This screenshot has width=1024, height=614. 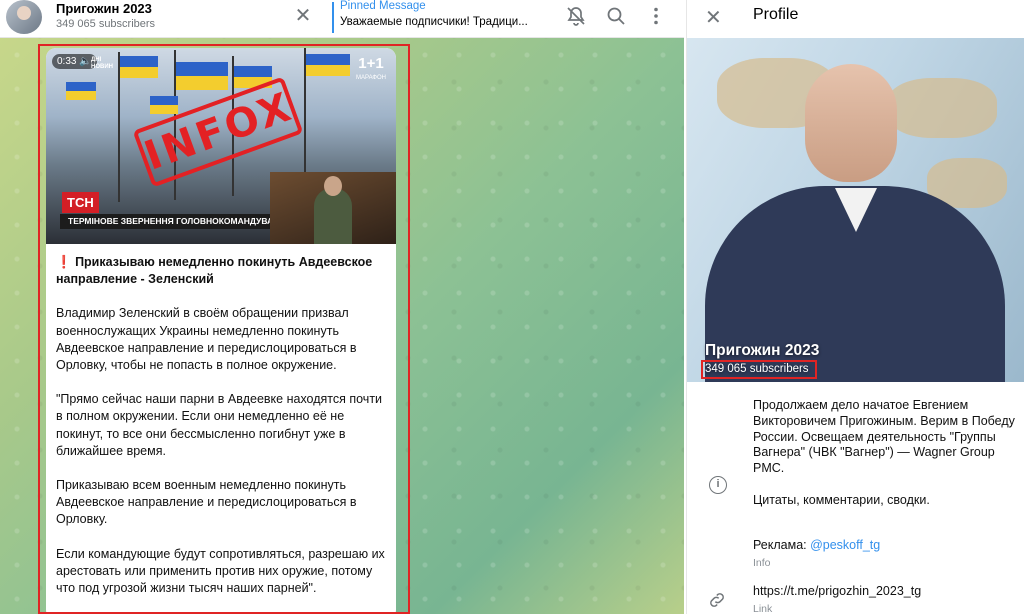 What do you see at coordinates (106, 24) in the screenshot?
I see `channel-subscribers: 349 065 subscribers` at bounding box center [106, 24].